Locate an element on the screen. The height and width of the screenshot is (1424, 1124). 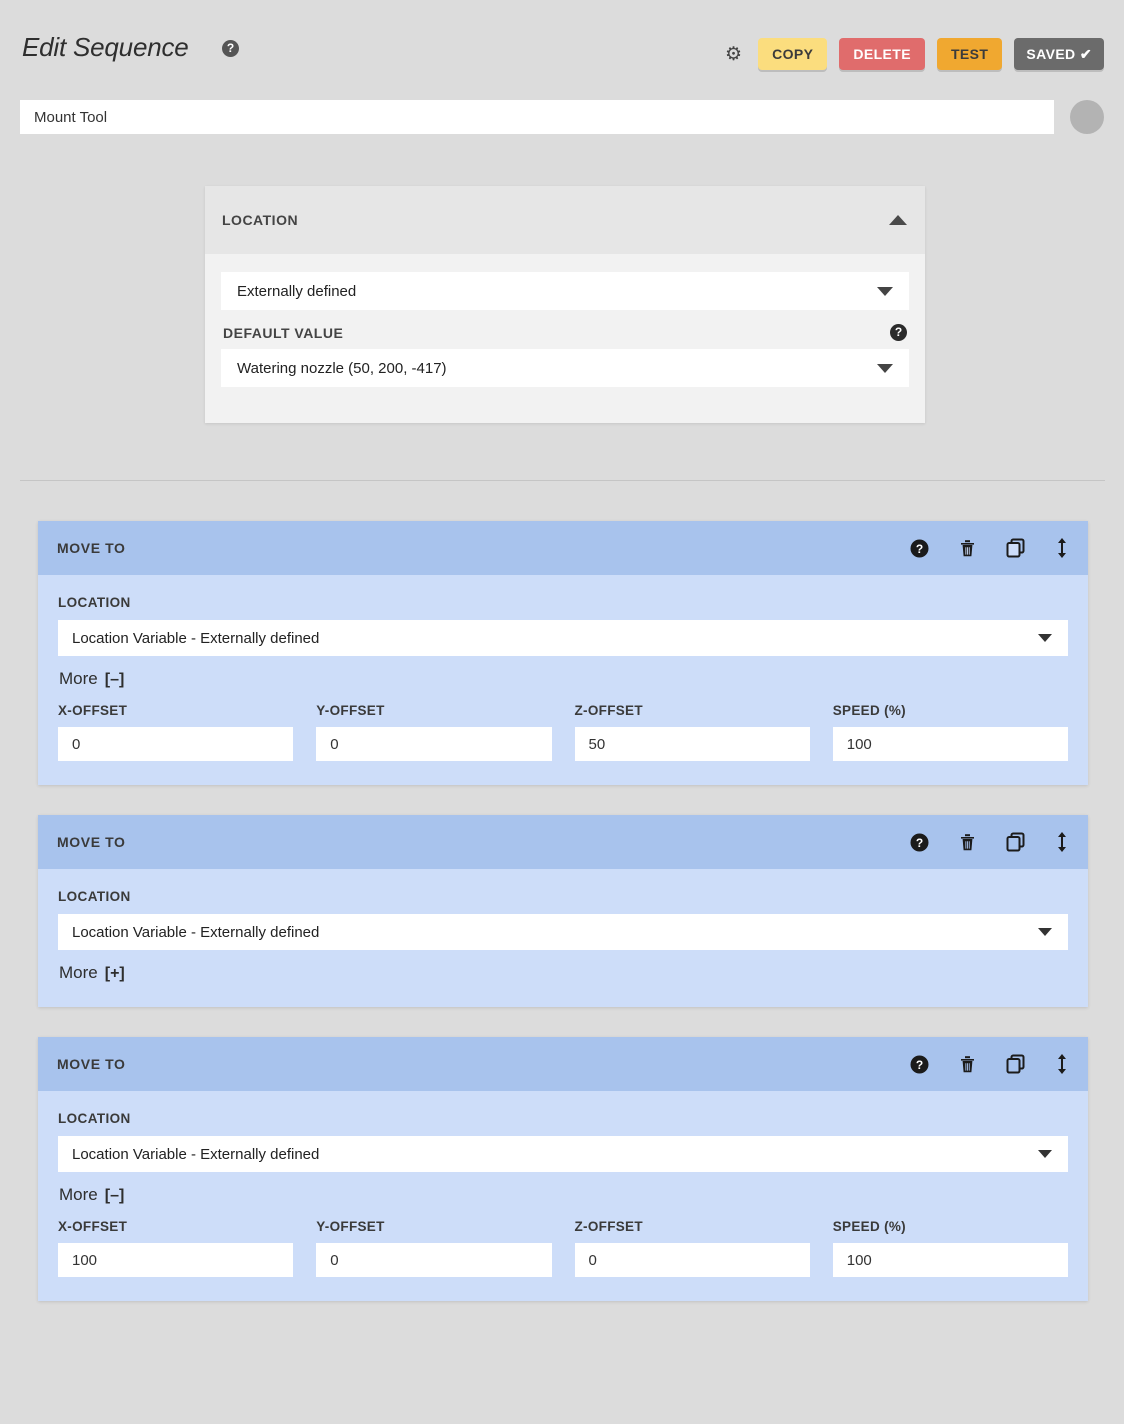
variable-scope-value: Externally defined is located at coordinates (297, 291).